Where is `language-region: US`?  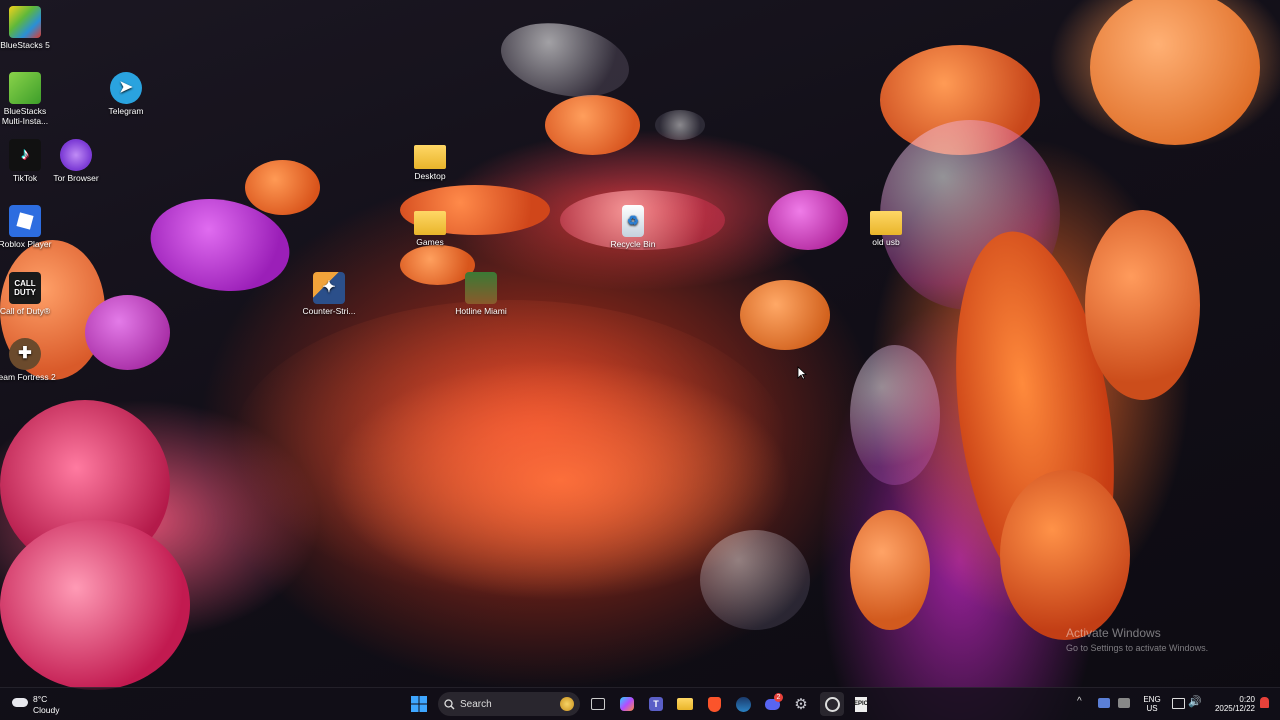 language-region: US is located at coordinates (1152, 708).